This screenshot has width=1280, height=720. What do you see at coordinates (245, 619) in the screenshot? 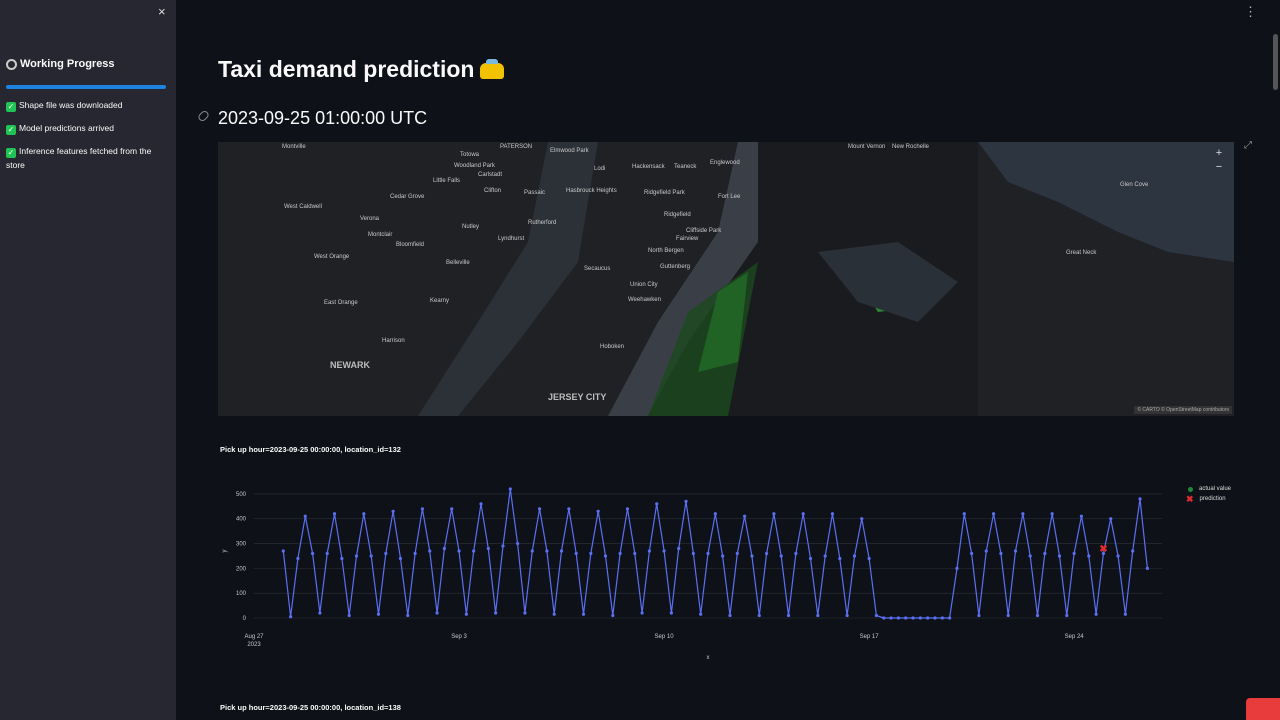
I see `y-tick-label: 0` at bounding box center [245, 619].